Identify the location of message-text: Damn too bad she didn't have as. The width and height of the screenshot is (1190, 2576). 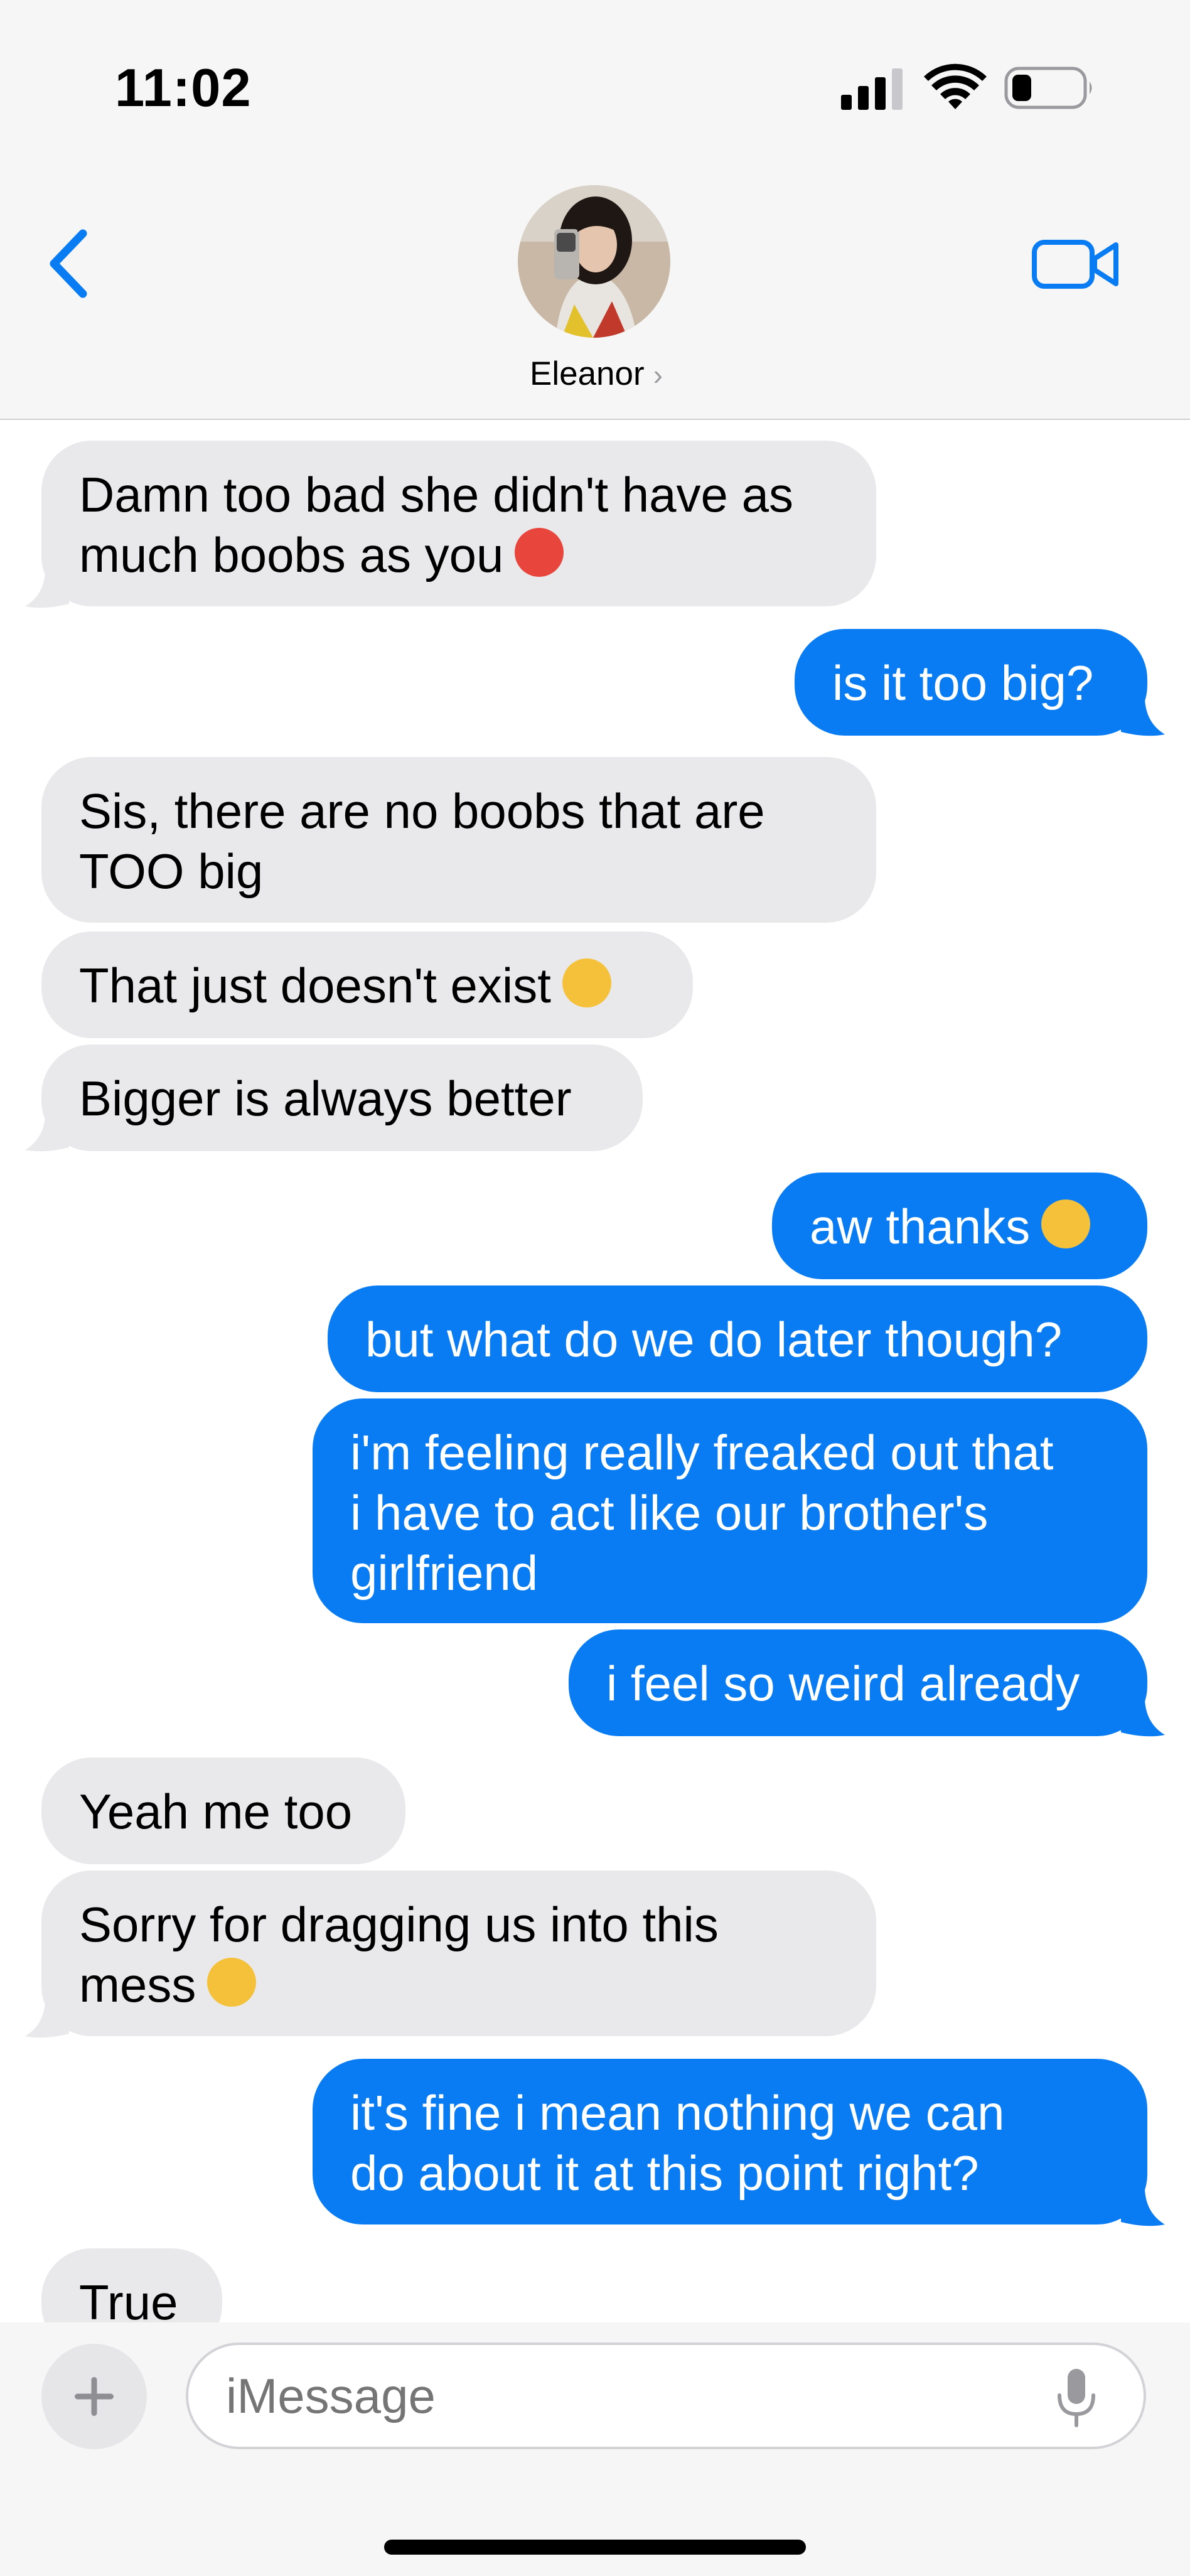
(436, 494).